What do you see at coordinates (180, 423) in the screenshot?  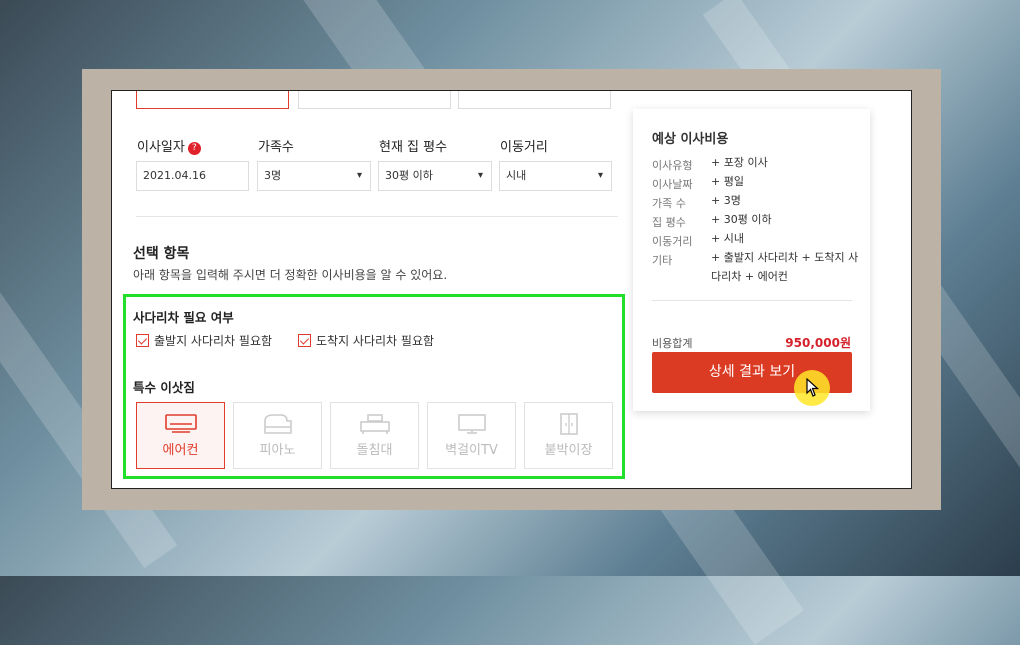 I see `air-conditioner-icon` at bounding box center [180, 423].